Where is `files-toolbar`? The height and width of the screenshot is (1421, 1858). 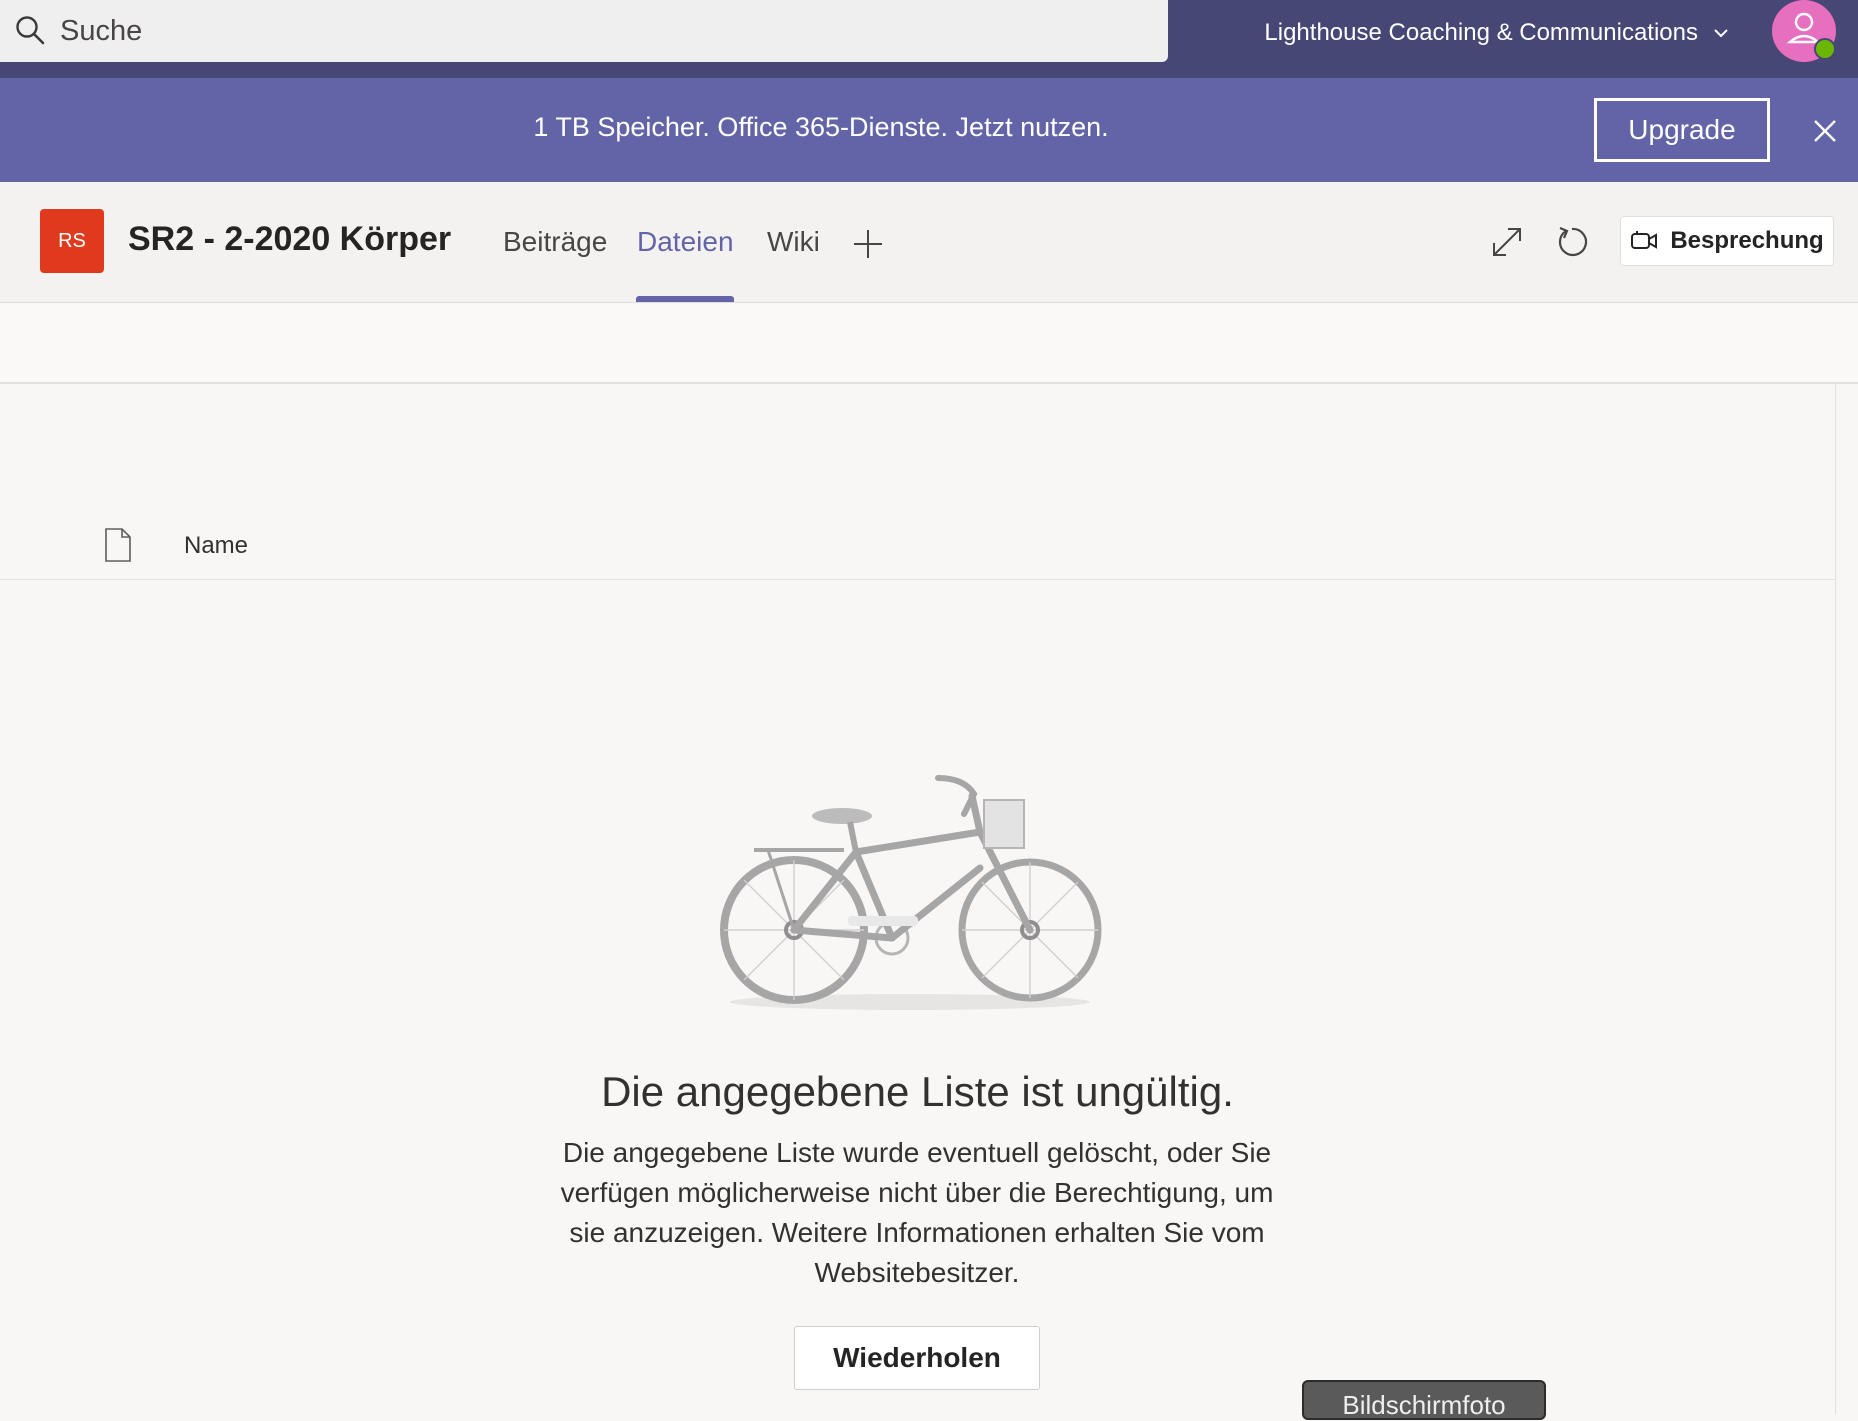
files-toolbar is located at coordinates (929, 344).